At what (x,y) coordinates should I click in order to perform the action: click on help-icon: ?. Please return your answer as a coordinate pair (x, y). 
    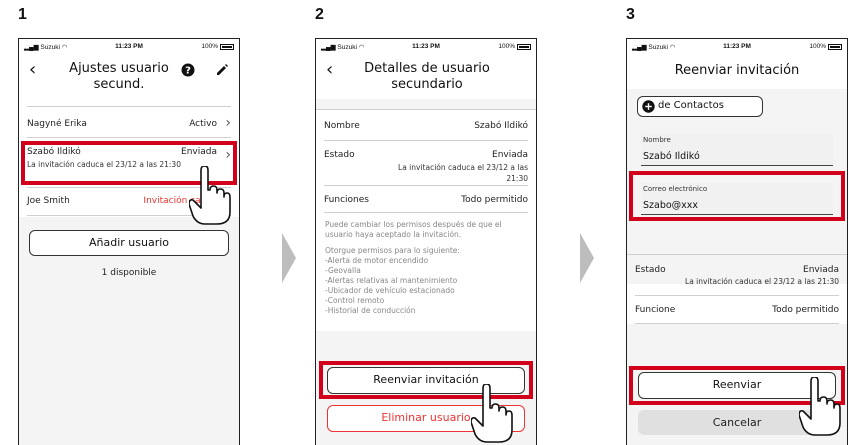
    Looking at the image, I should click on (188, 70).